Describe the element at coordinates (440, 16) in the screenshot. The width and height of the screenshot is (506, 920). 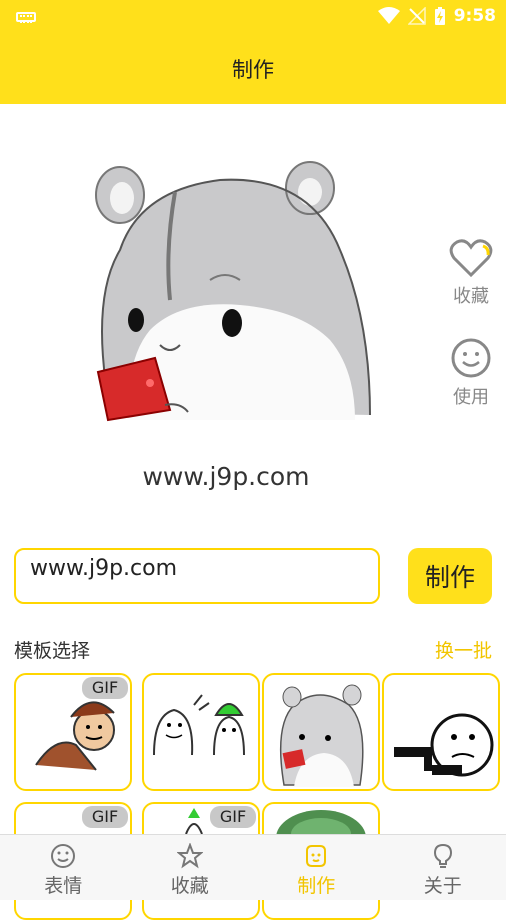
I see `battery-charging-icon` at that location.